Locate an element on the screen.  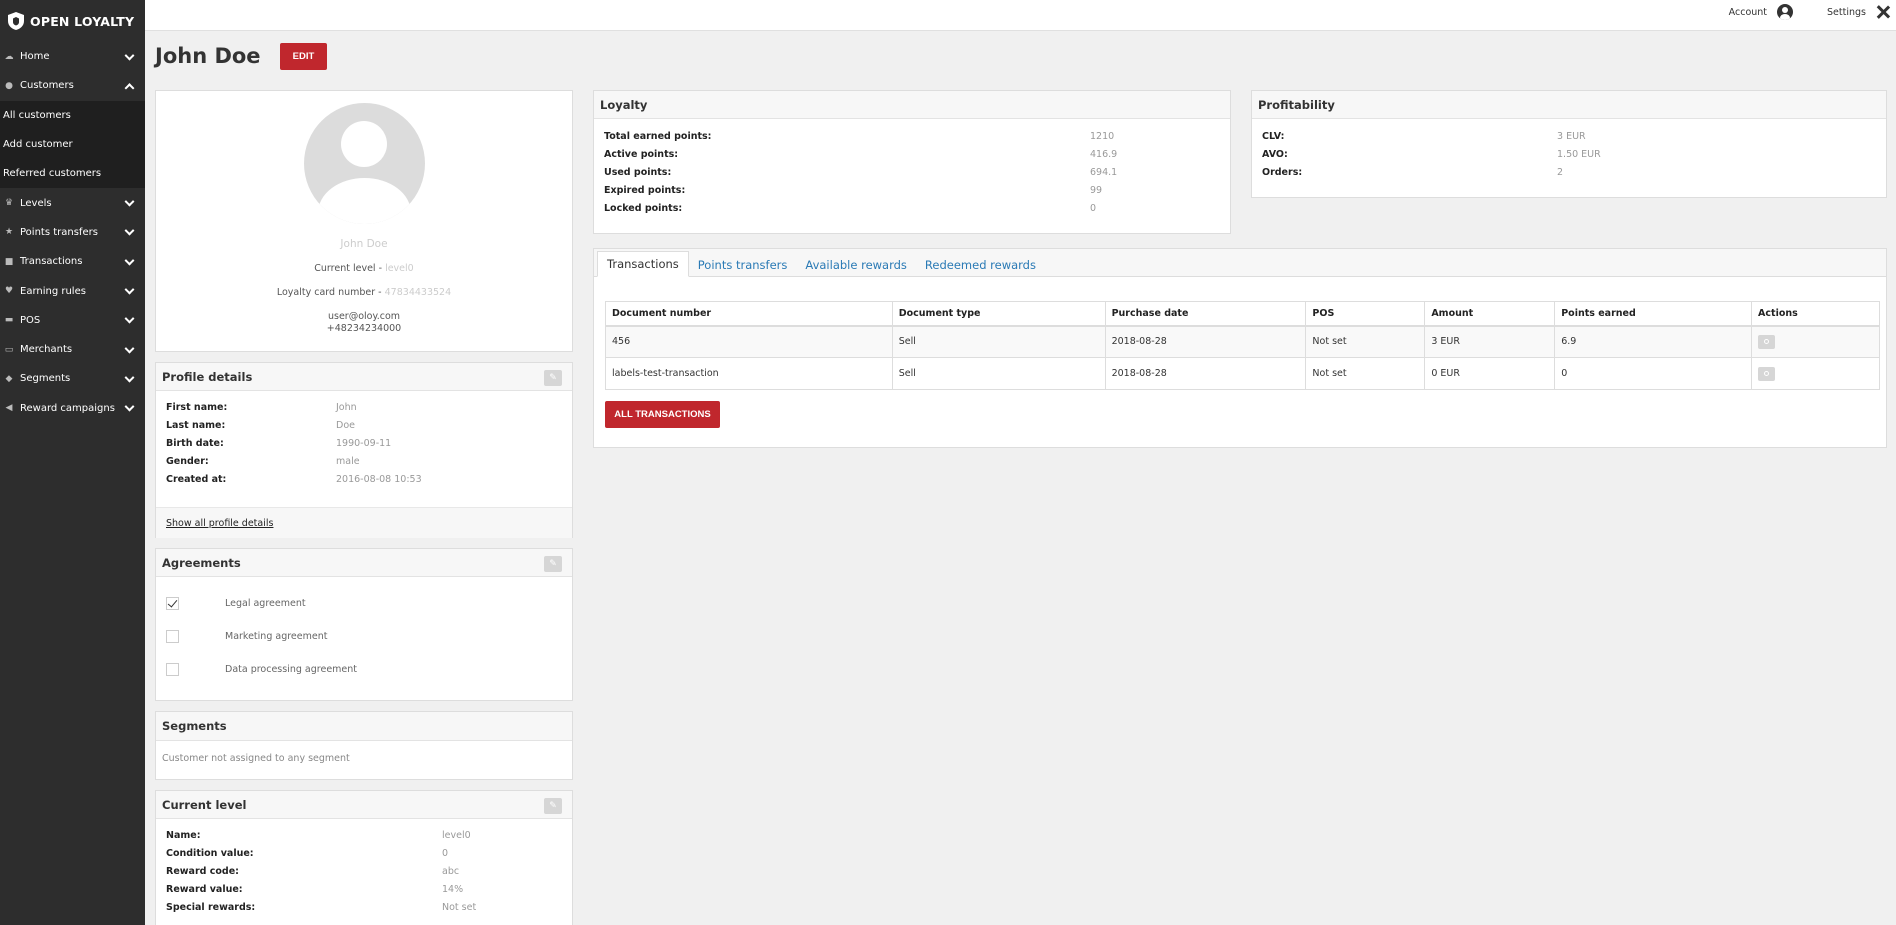
profitability-value: 2 is located at coordinates (1560, 172).